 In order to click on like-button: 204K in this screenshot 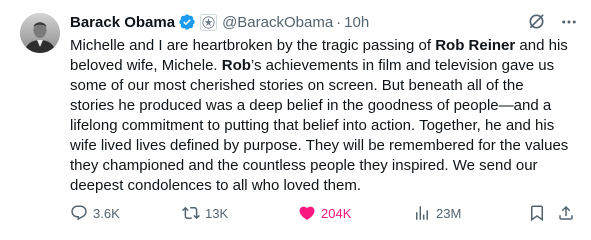, I will do `click(324, 213)`.